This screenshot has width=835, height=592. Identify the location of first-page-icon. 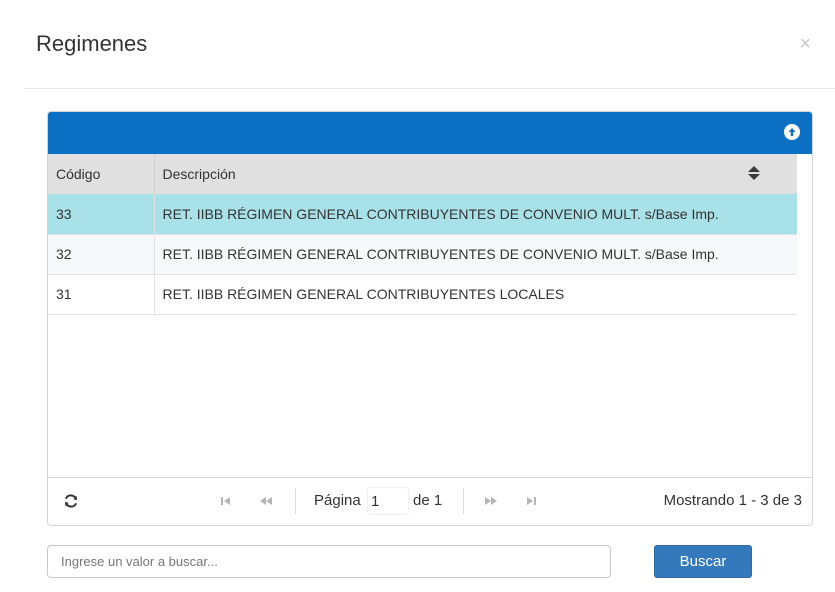
(226, 502).